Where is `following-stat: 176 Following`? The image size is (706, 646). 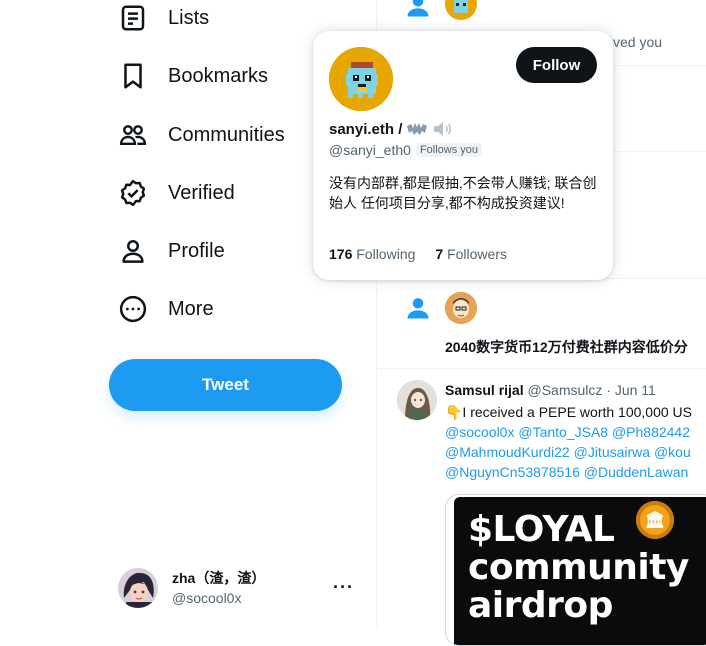
following-stat: 176 Following is located at coordinates (372, 254).